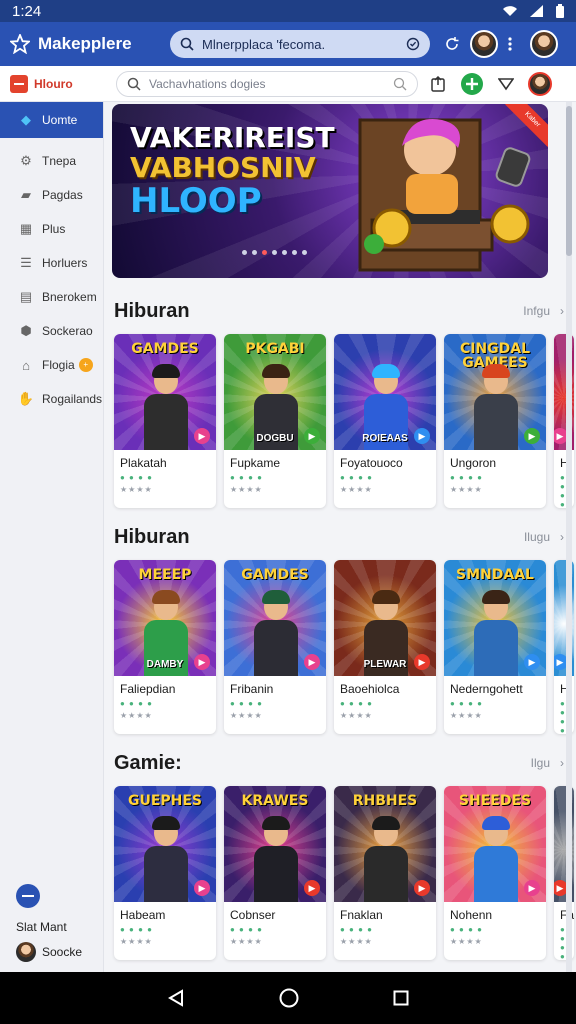  What do you see at coordinates (400, 84) in the screenshot?
I see `search-submit-icon` at bounding box center [400, 84].